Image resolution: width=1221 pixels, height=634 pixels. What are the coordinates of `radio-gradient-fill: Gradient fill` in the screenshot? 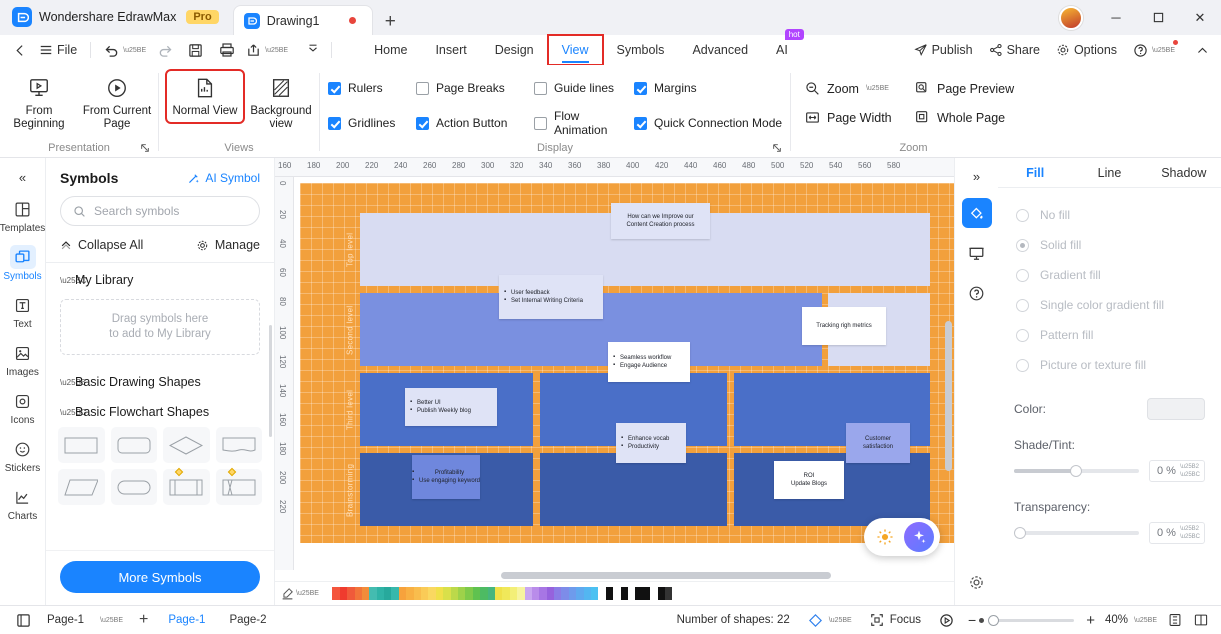 It's located at (1109, 275).